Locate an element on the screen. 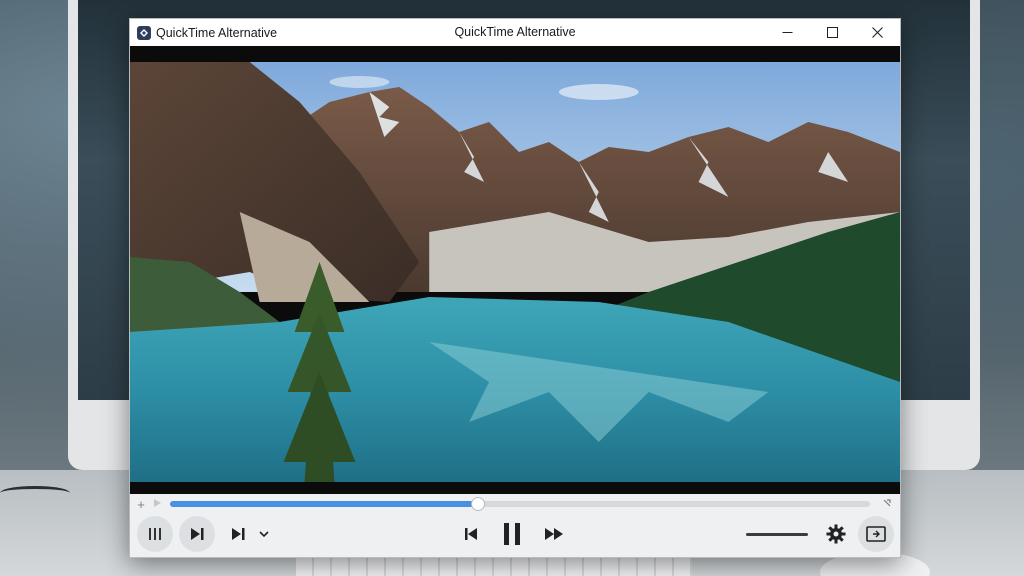 The width and height of the screenshot is (1024, 576). app-icon is located at coordinates (144, 32).